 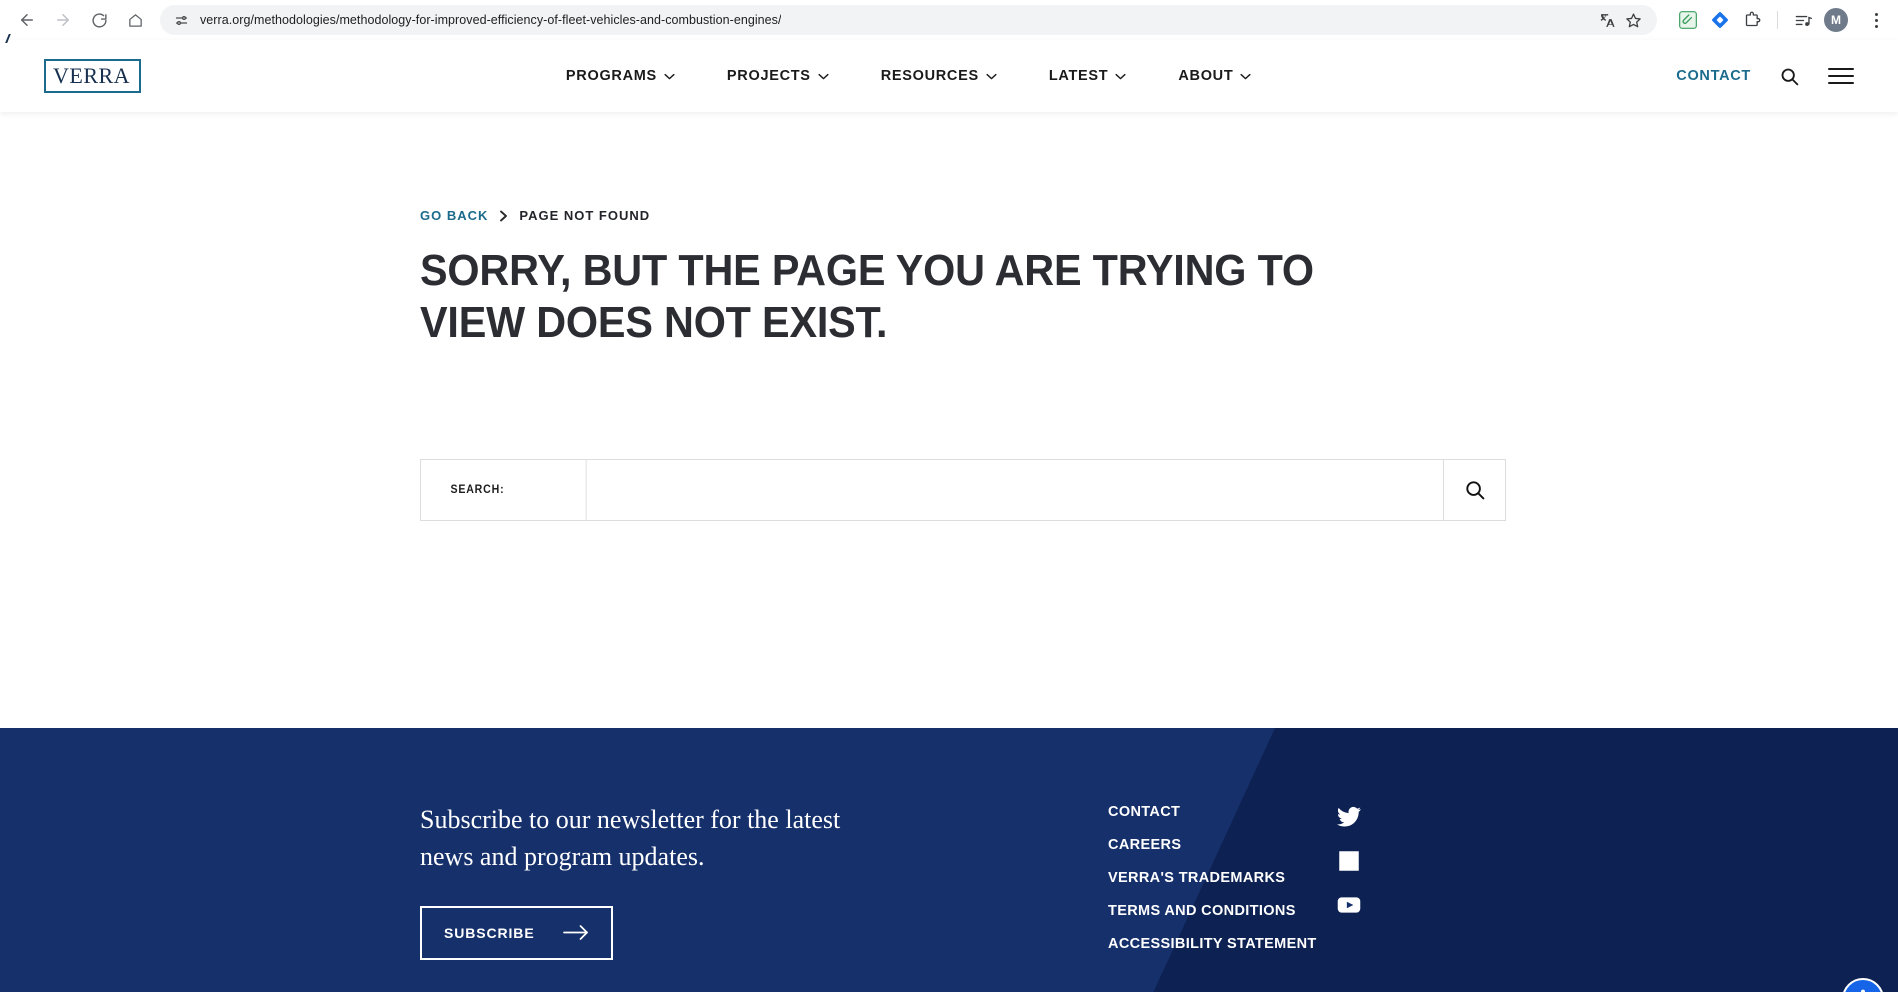 I want to click on footer-link-careers: CAREERS, so click(x=1213, y=845).